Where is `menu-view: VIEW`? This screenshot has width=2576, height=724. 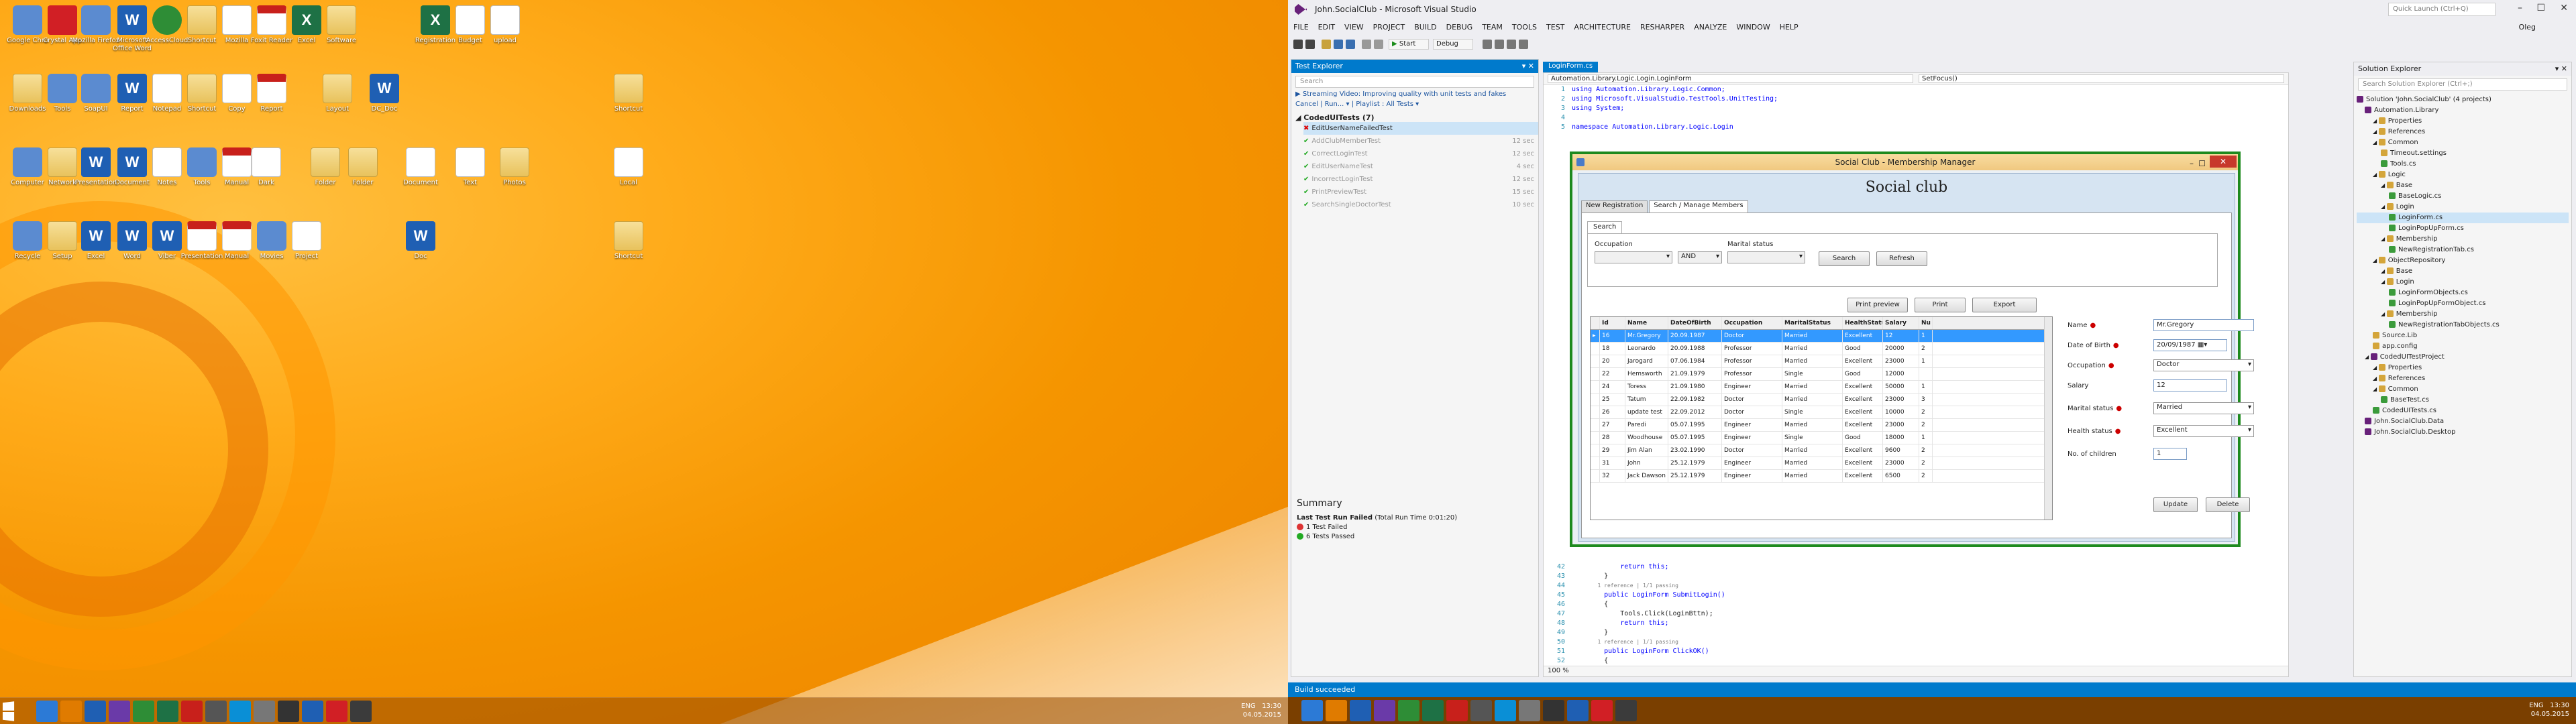
menu-view: VIEW is located at coordinates (1354, 29).